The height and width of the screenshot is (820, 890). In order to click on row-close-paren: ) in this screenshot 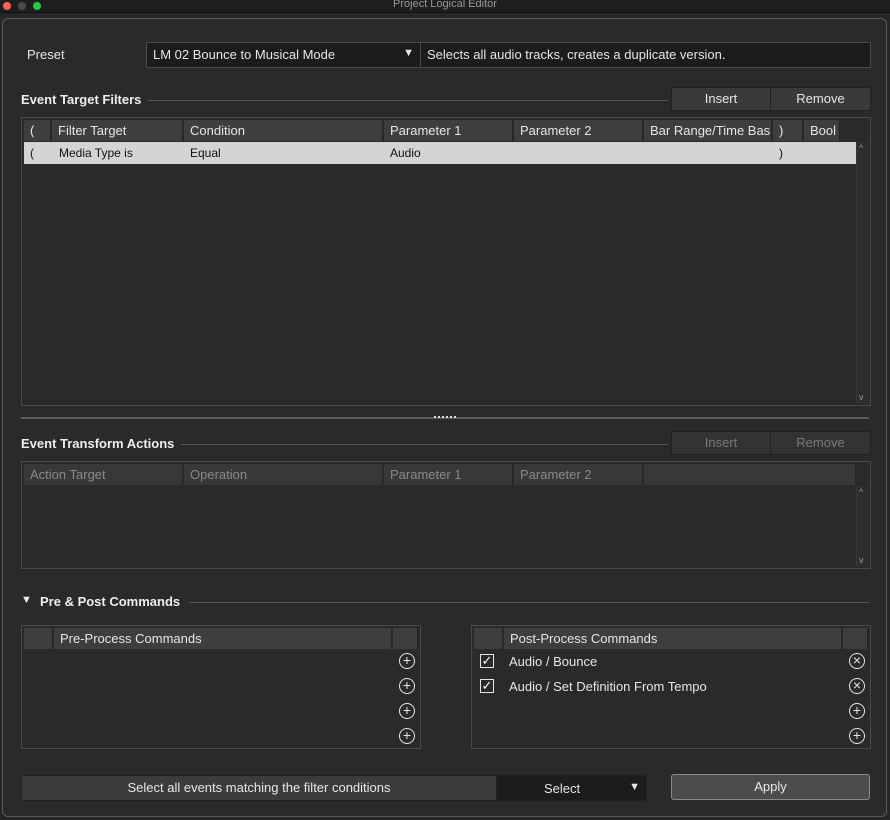, I will do `click(781, 153)`.